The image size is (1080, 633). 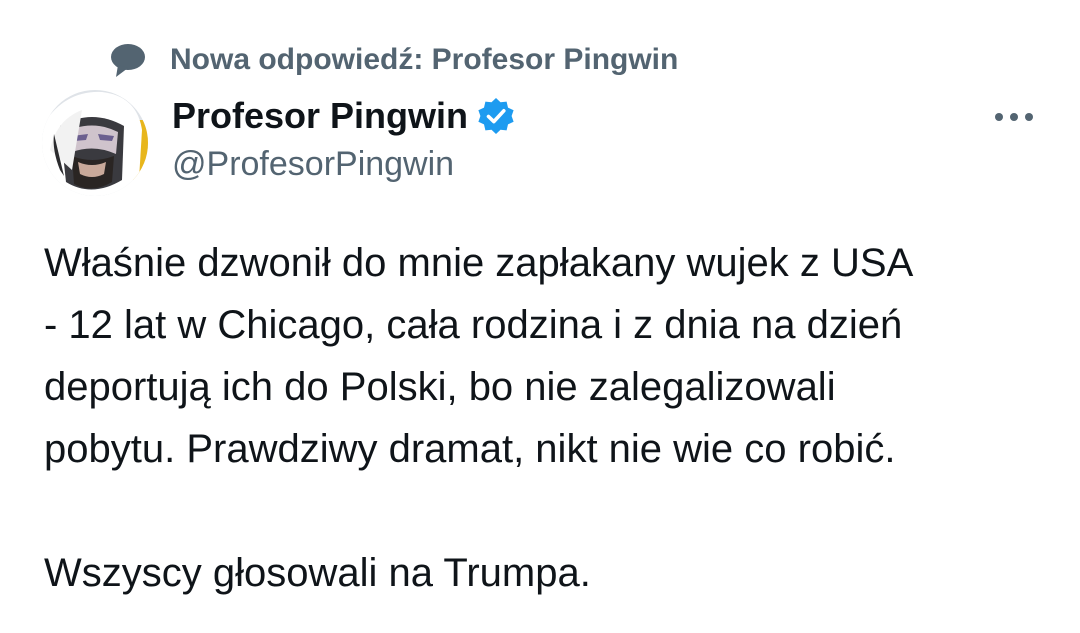 I want to click on verified-badge-icon, so click(x=496, y=116).